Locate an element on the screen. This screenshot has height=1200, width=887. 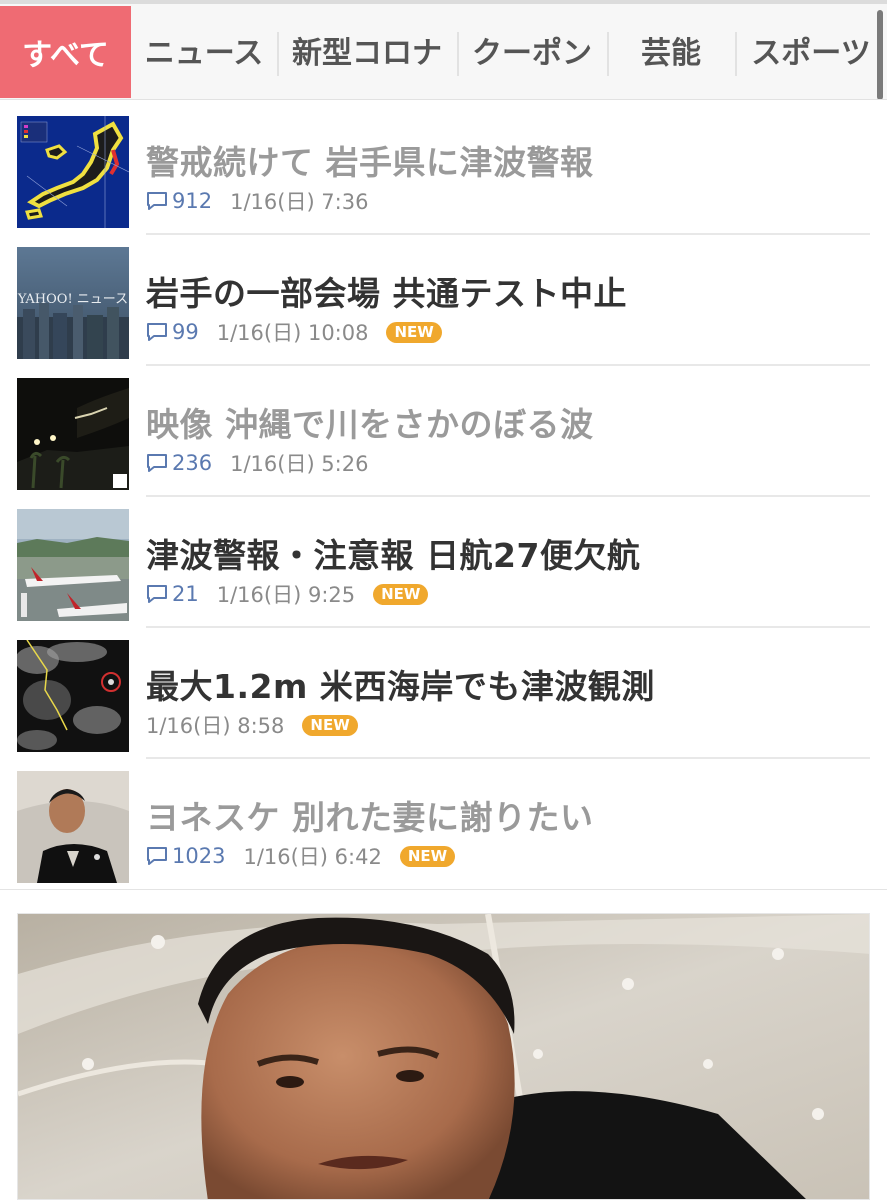
comment-count-value: 99 is located at coordinates (185, 332).